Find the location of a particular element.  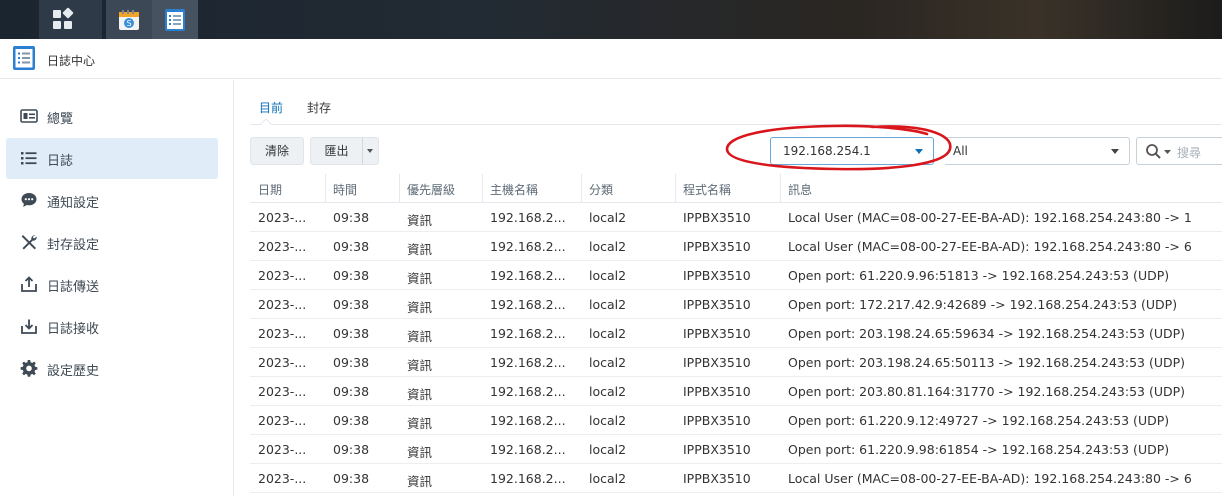

sidebar-item-settings-history: 設定歷史 is located at coordinates (112, 368).